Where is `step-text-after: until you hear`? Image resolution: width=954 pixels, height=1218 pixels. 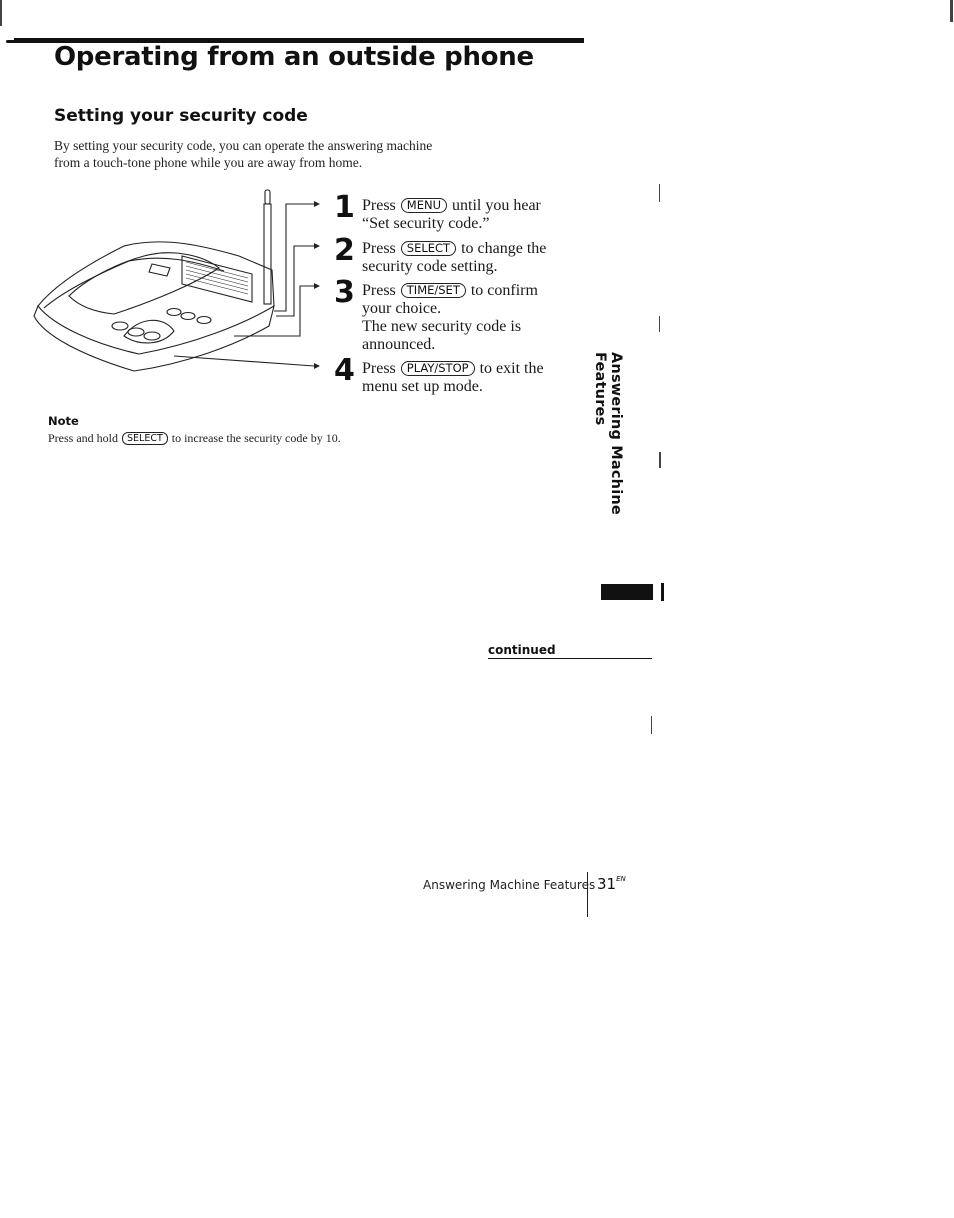
step-text-after: until you hear is located at coordinates (496, 205).